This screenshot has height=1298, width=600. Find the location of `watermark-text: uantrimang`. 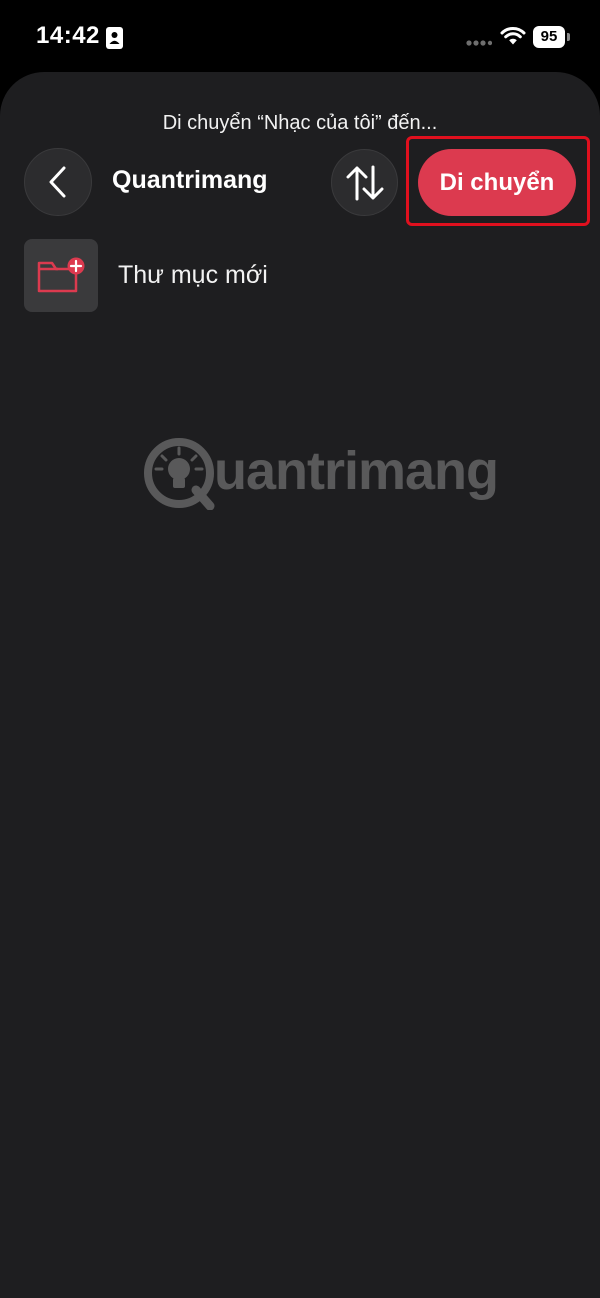

watermark-text: uantrimang is located at coordinates (356, 471).